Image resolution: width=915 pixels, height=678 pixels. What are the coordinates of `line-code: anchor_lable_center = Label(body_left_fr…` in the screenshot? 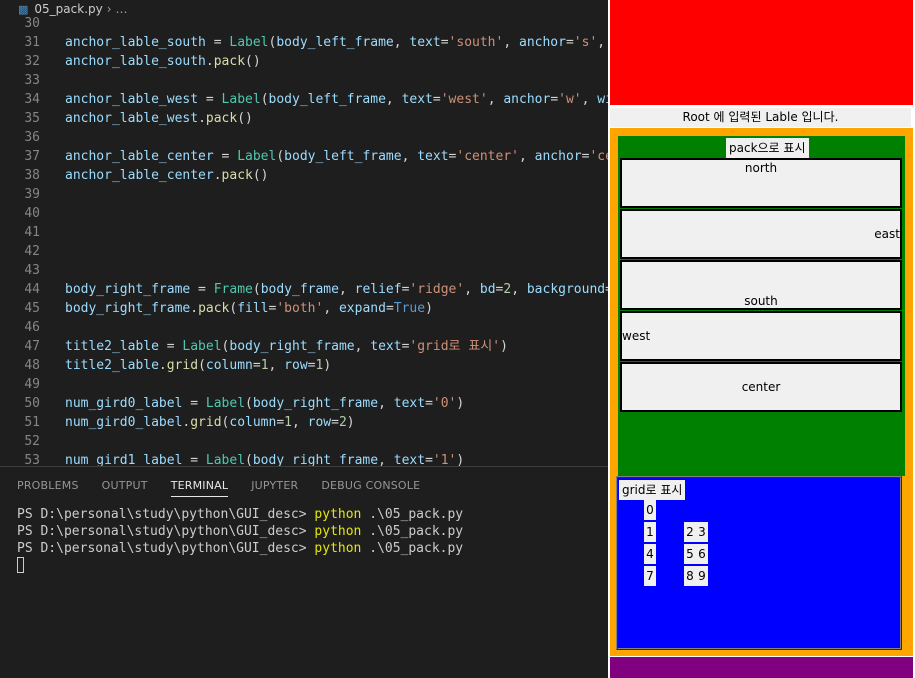 It's located at (343, 156).